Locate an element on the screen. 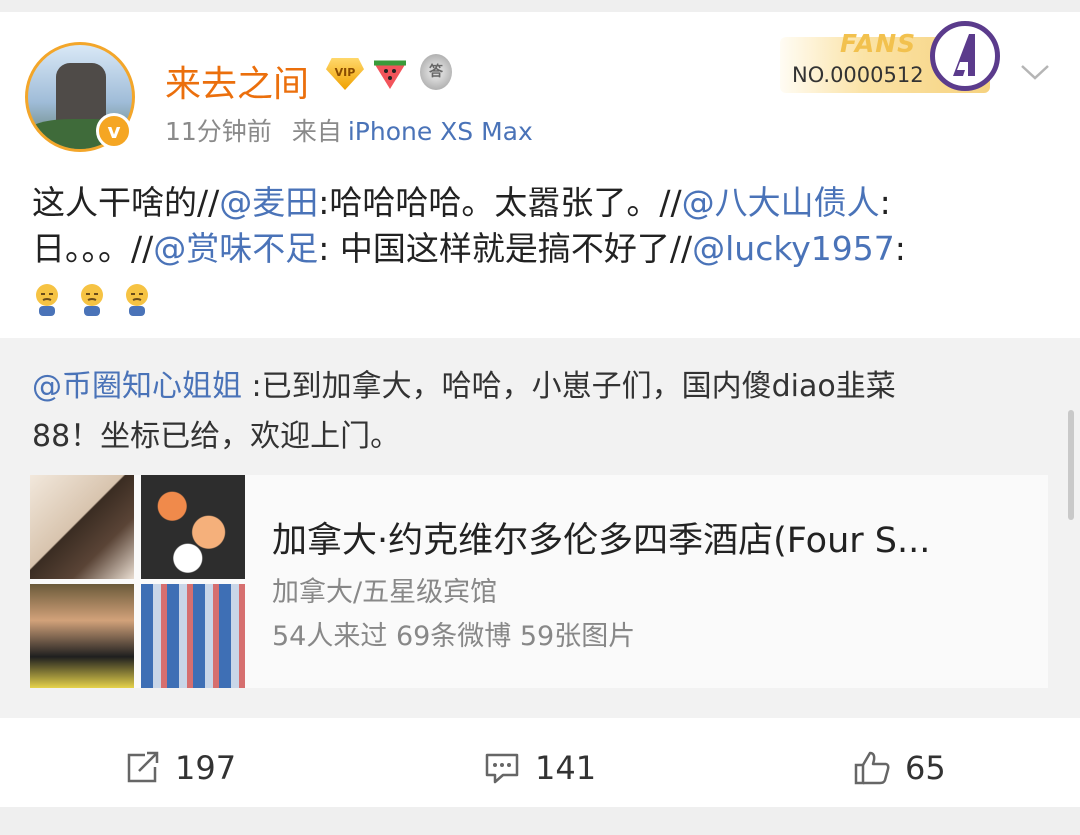 The height and width of the screenshot is (835, 1080). device-link: iPhone XS Max is located at coordinates (440, 131).